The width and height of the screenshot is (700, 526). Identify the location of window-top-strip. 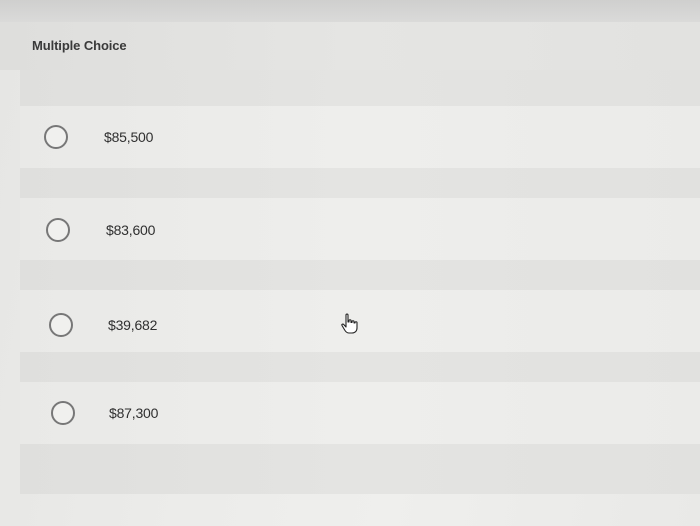
(350, 11).